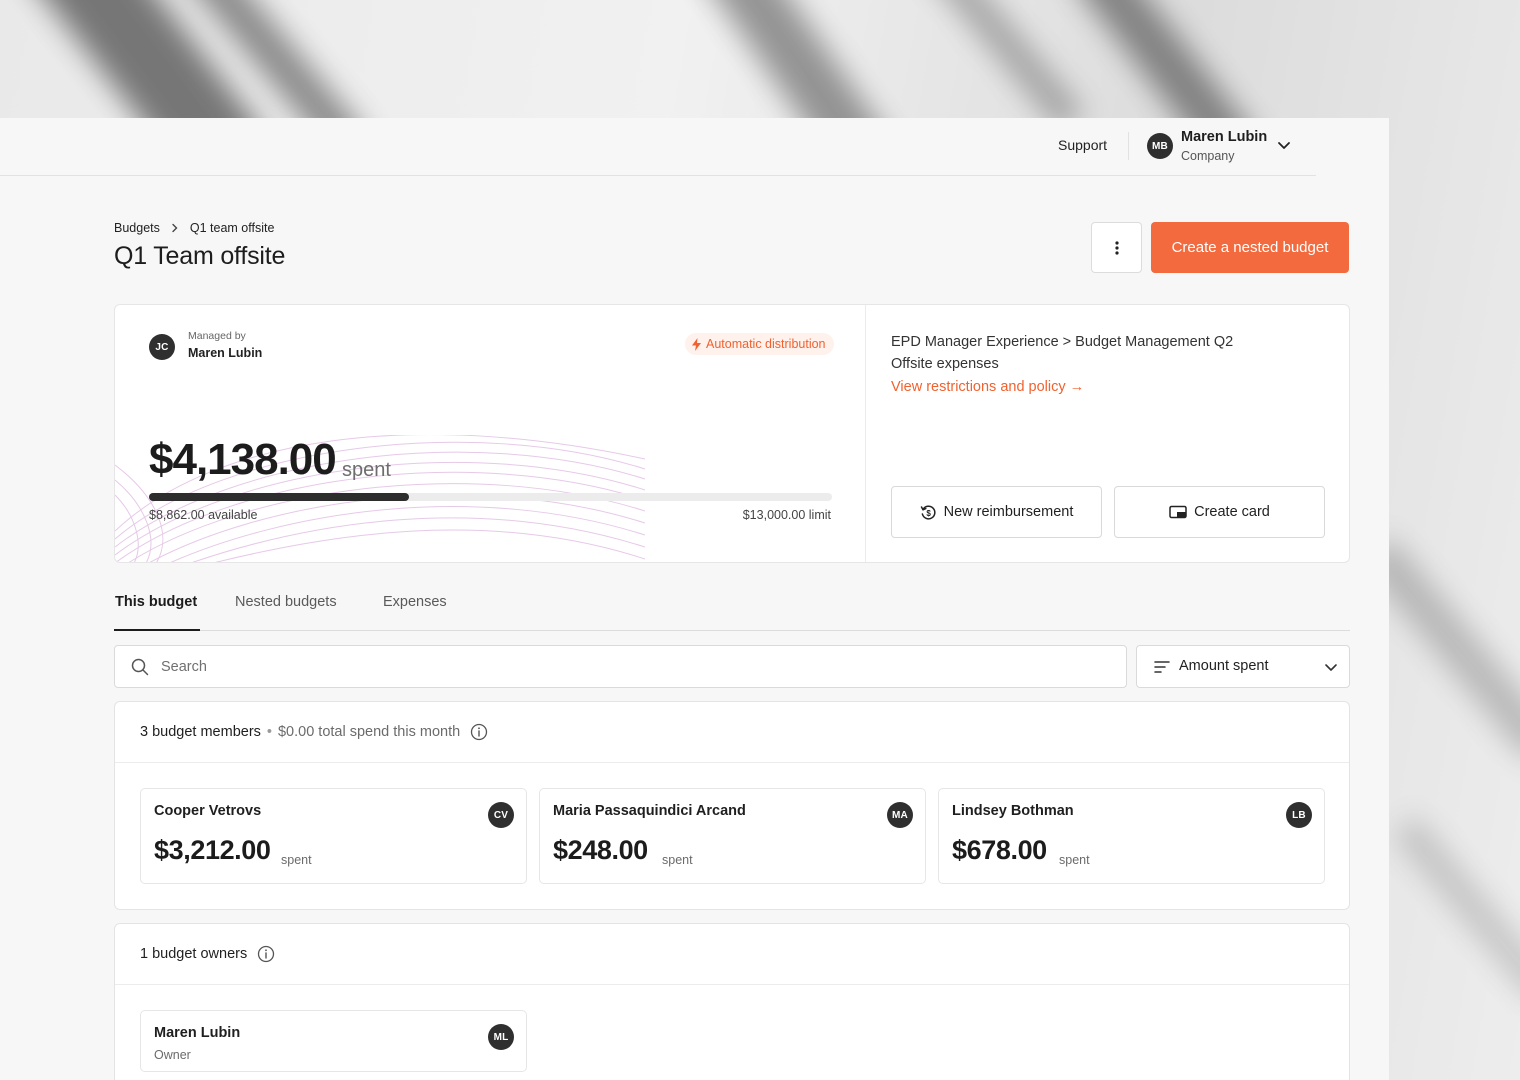  I want to click on vertical-dots-icon, so click(1116, 247).